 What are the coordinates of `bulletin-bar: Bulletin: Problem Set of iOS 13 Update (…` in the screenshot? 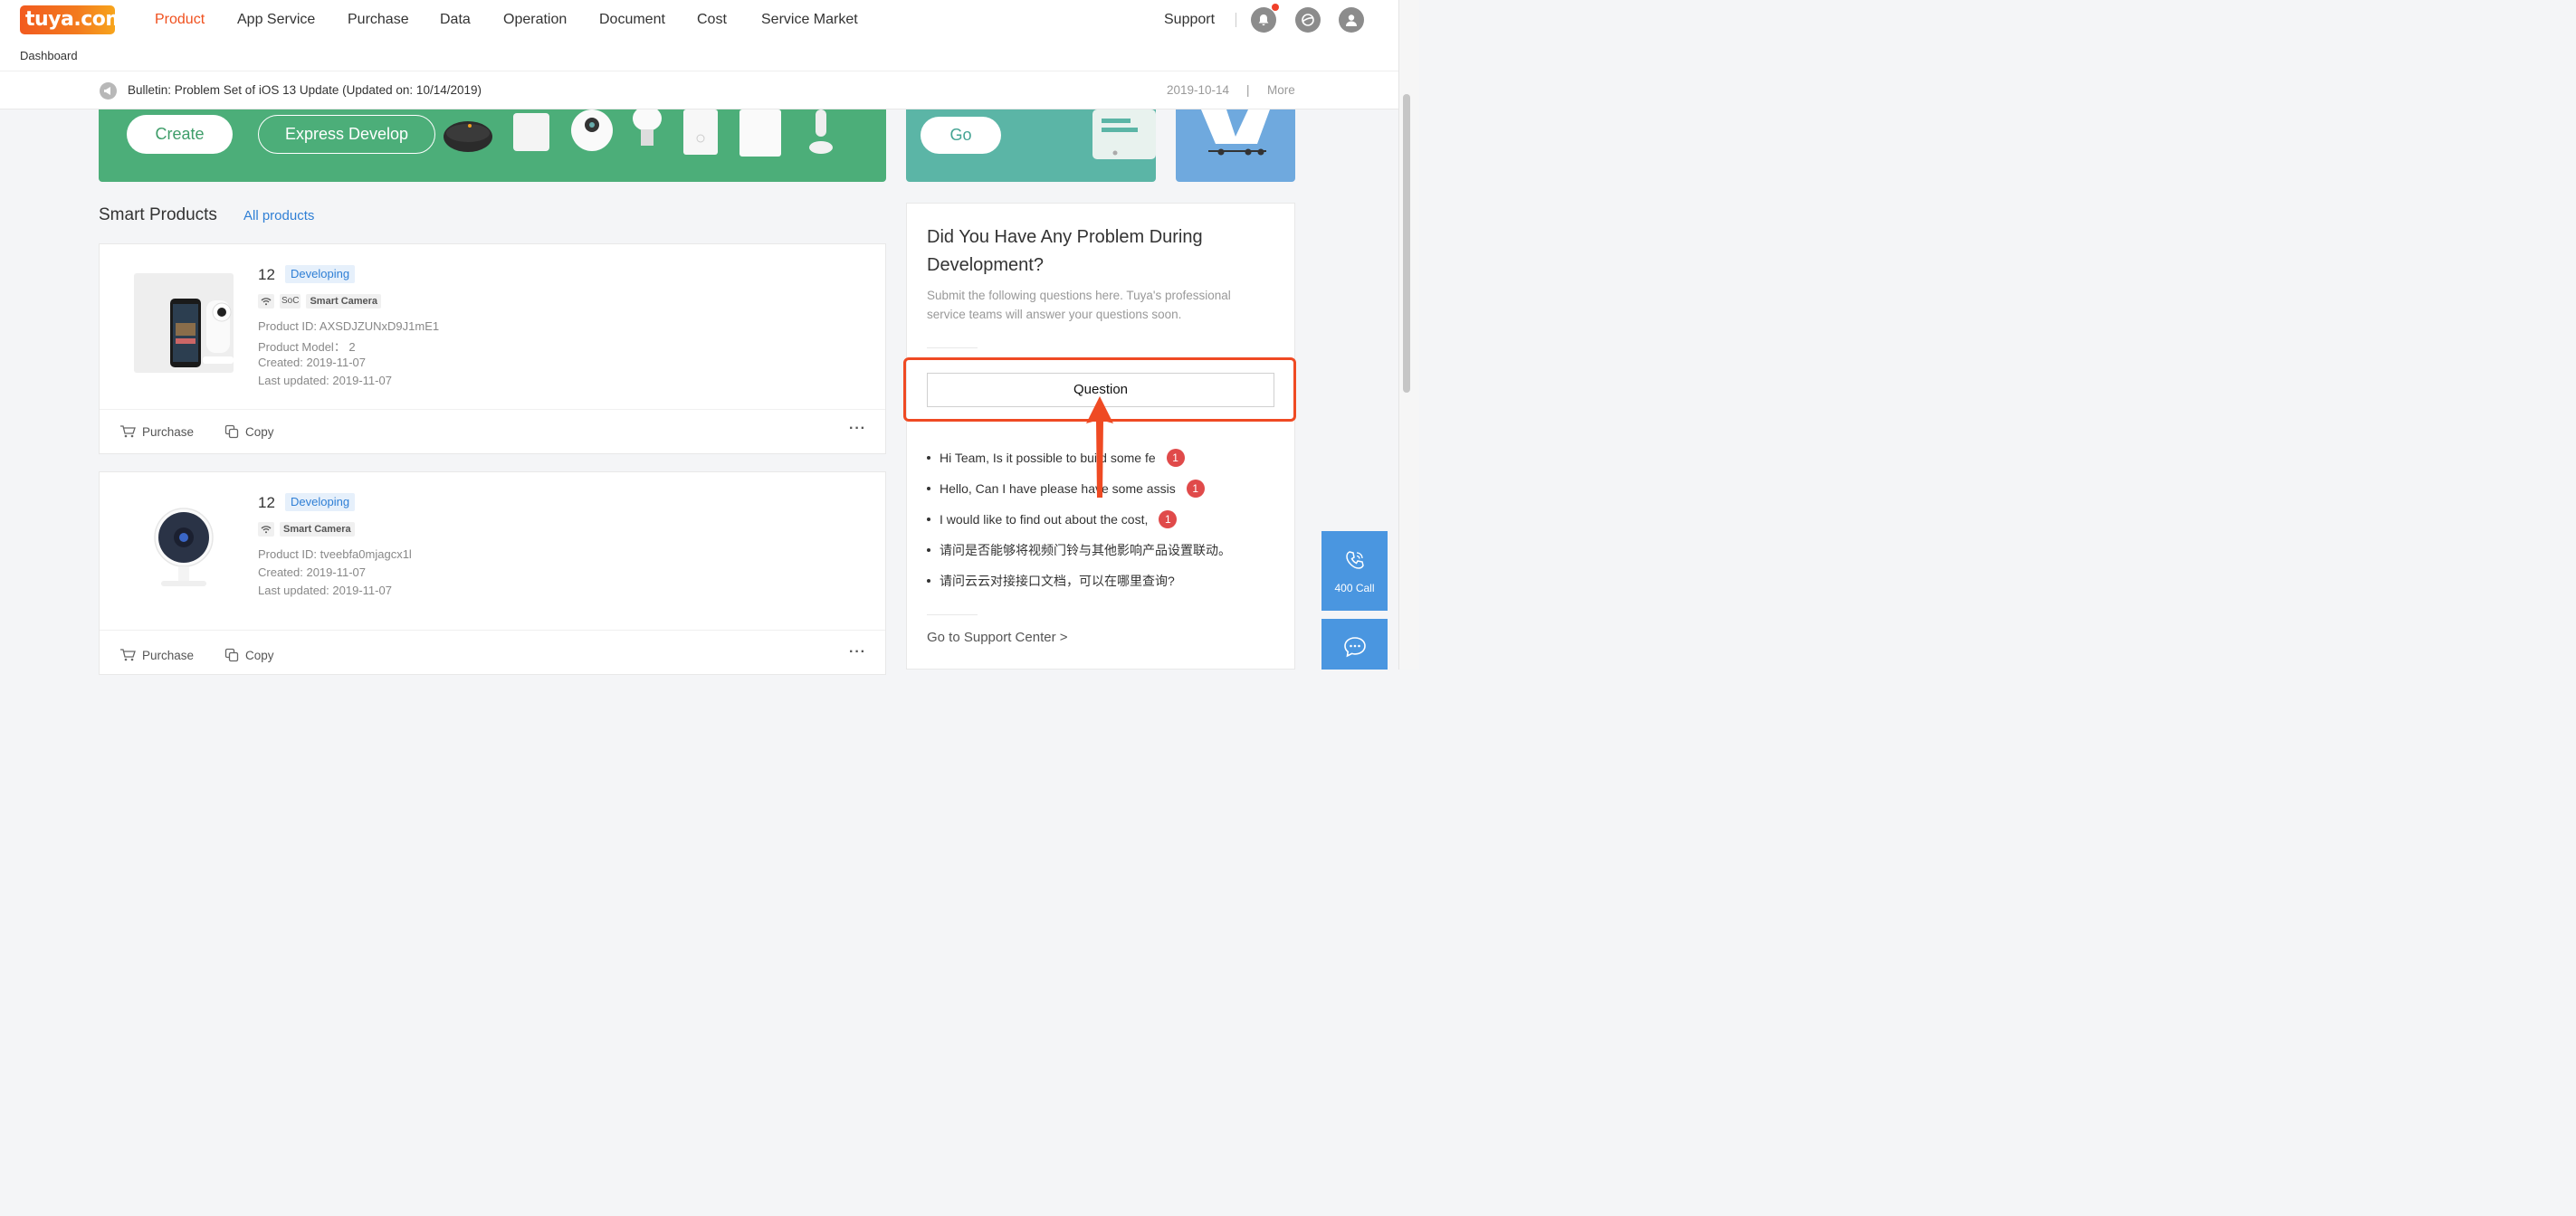 It's located at (699, 90).